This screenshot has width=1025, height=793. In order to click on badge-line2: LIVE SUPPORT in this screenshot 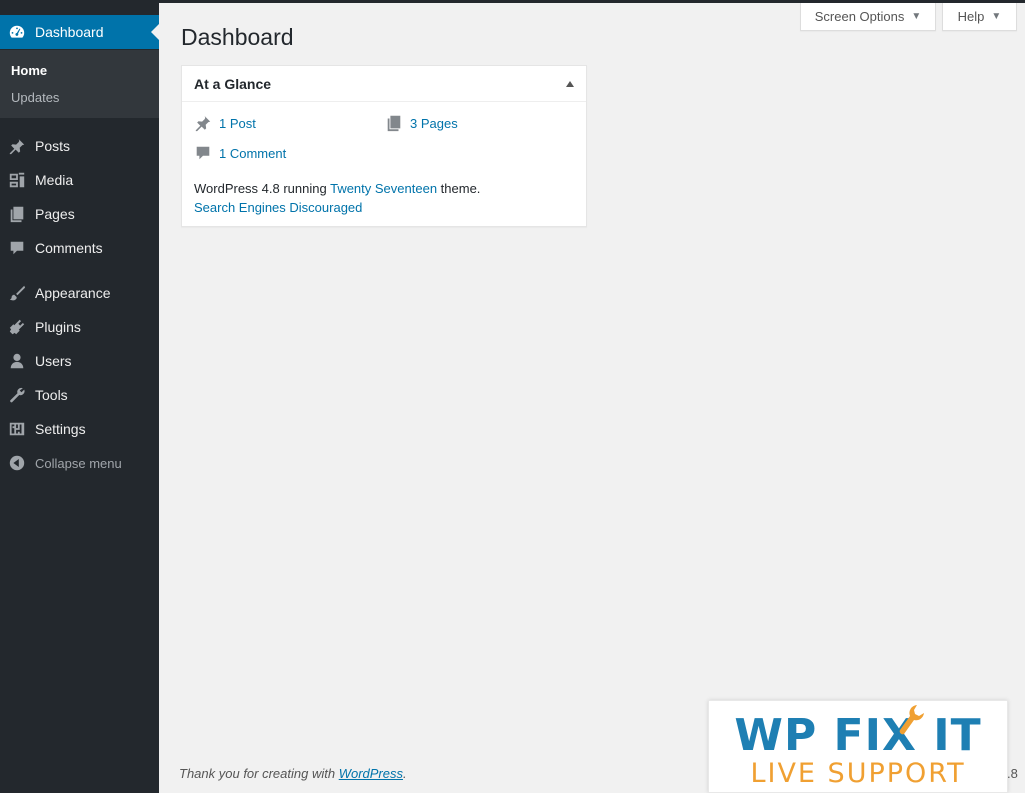, I will do `click(858, 773)`.